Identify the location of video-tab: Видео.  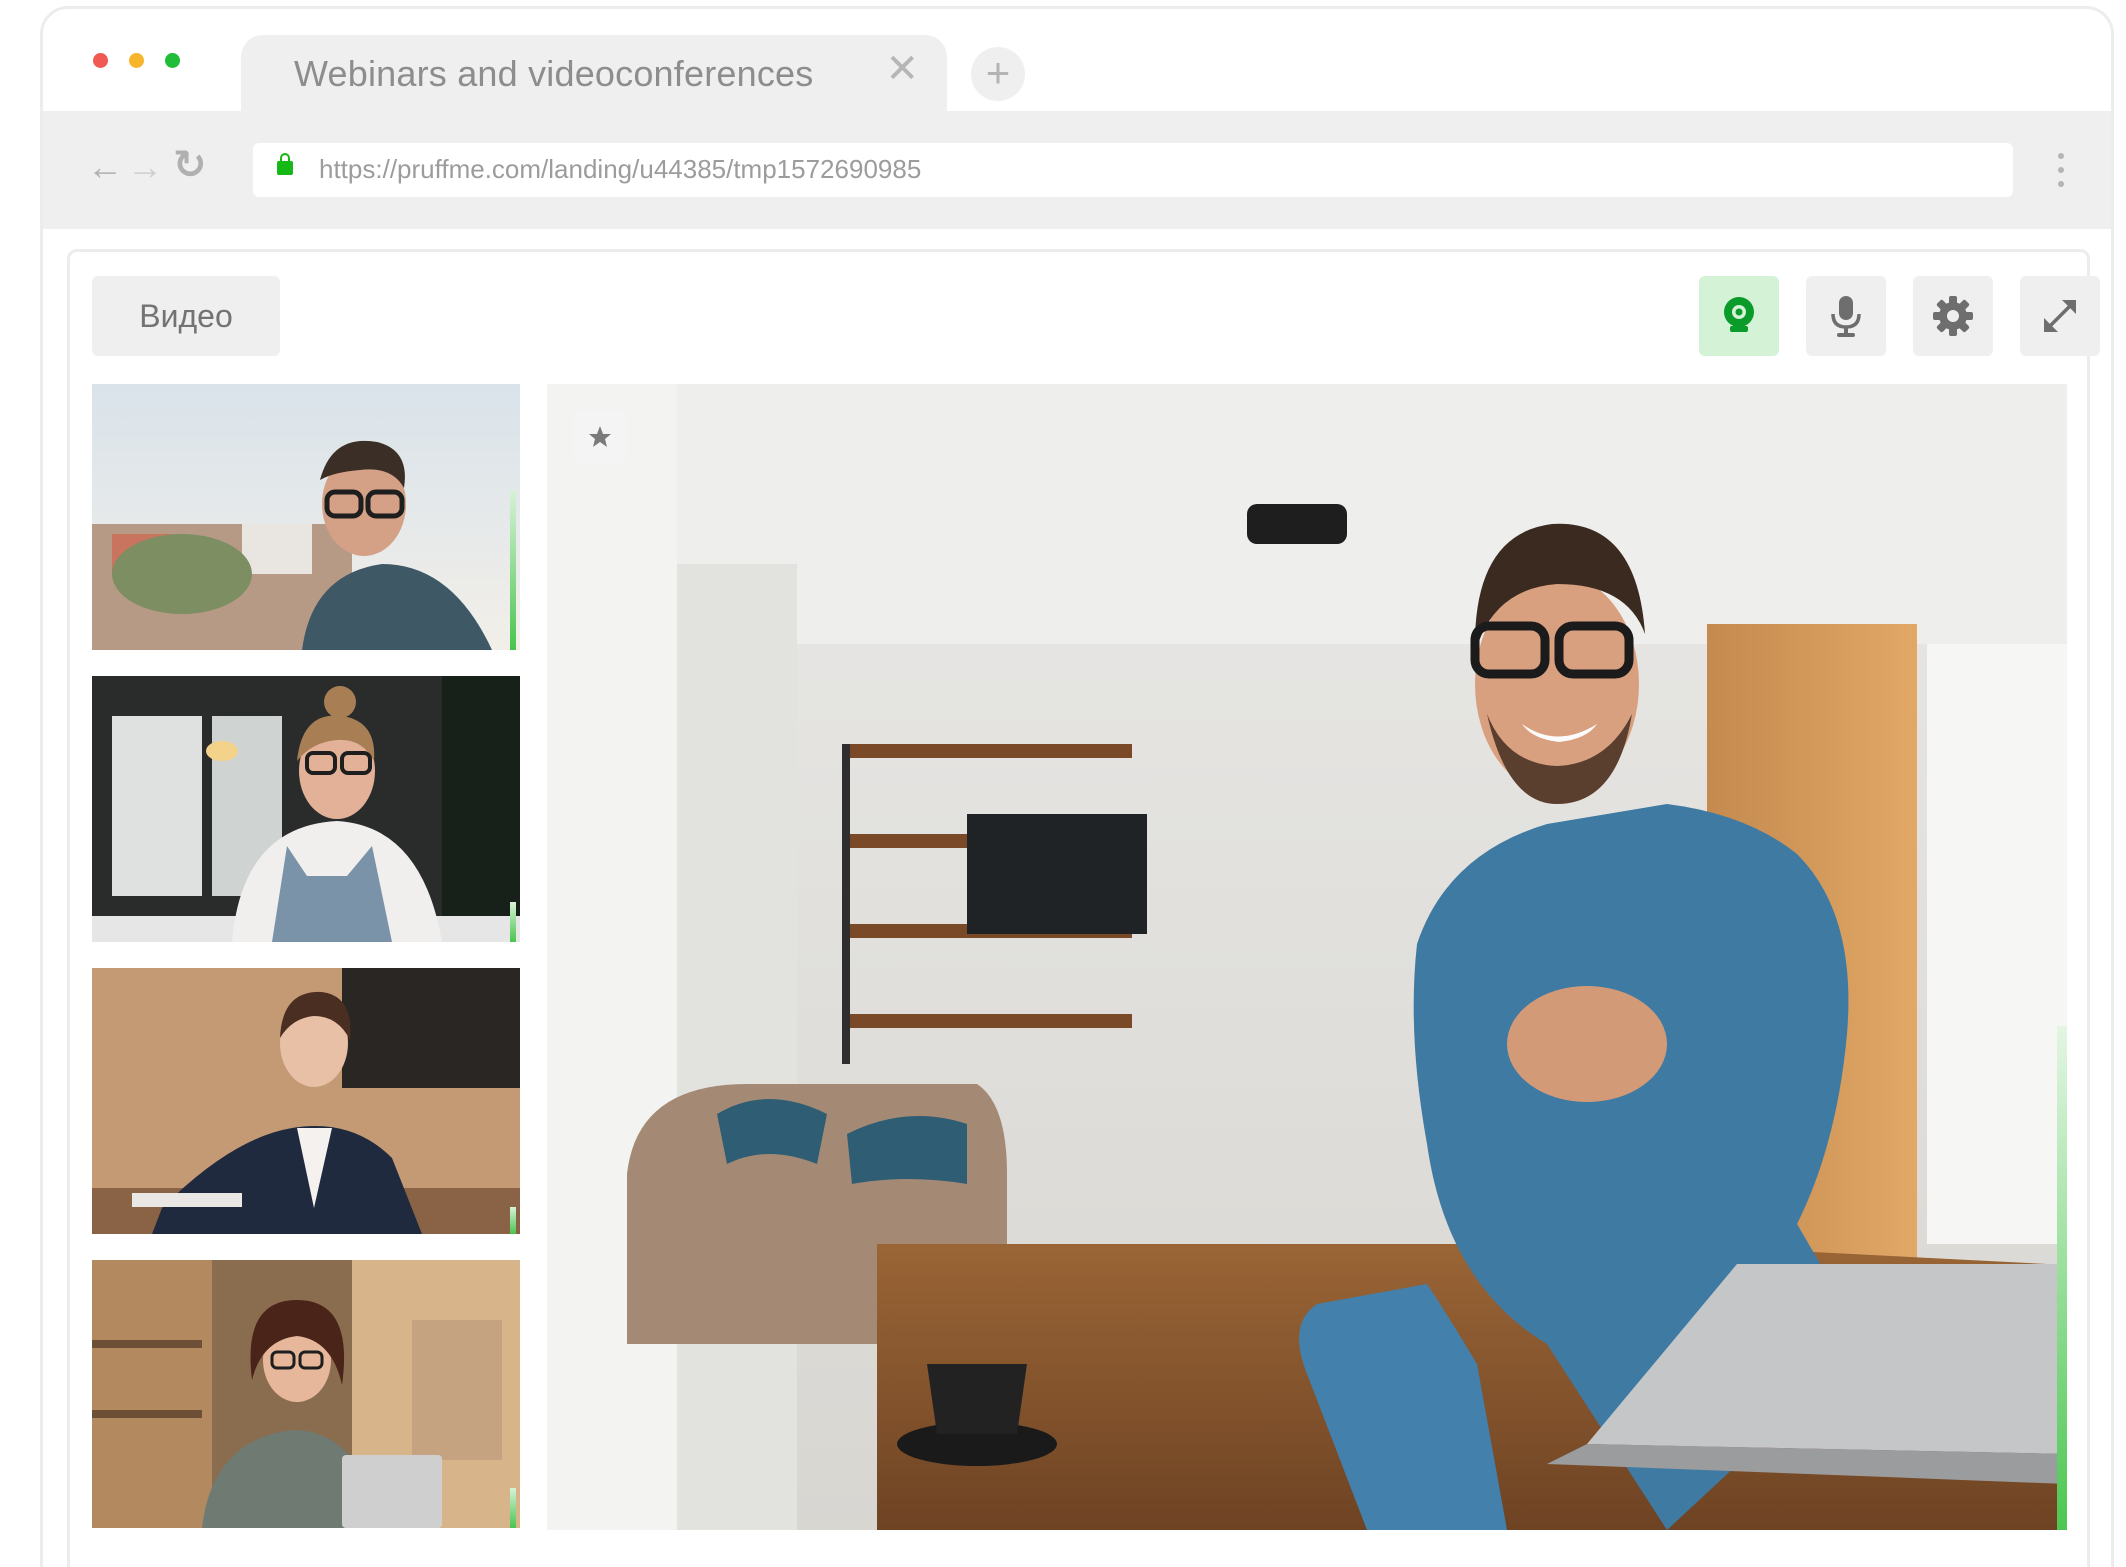
(186, 316).